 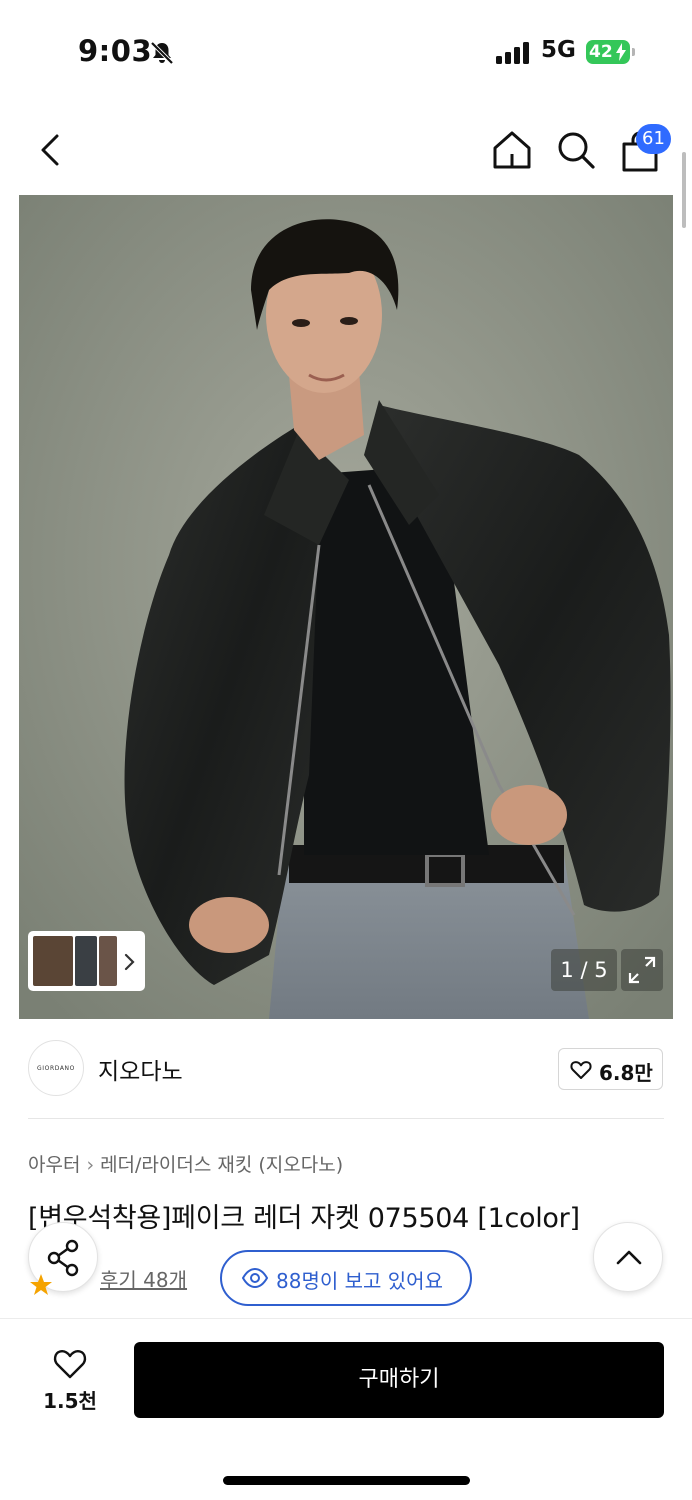 I want to click on expand-button, so click(x=642, y=970).